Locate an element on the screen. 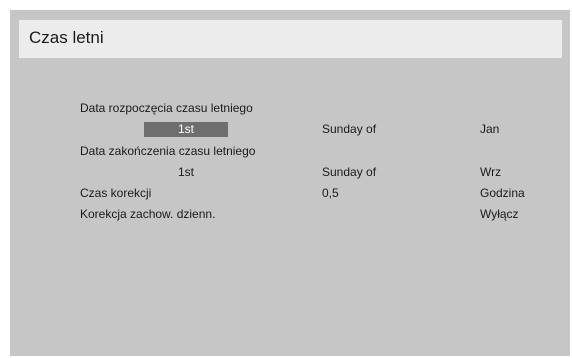  dst-start-month-selector: Jan is located at coordinates (489, 129).